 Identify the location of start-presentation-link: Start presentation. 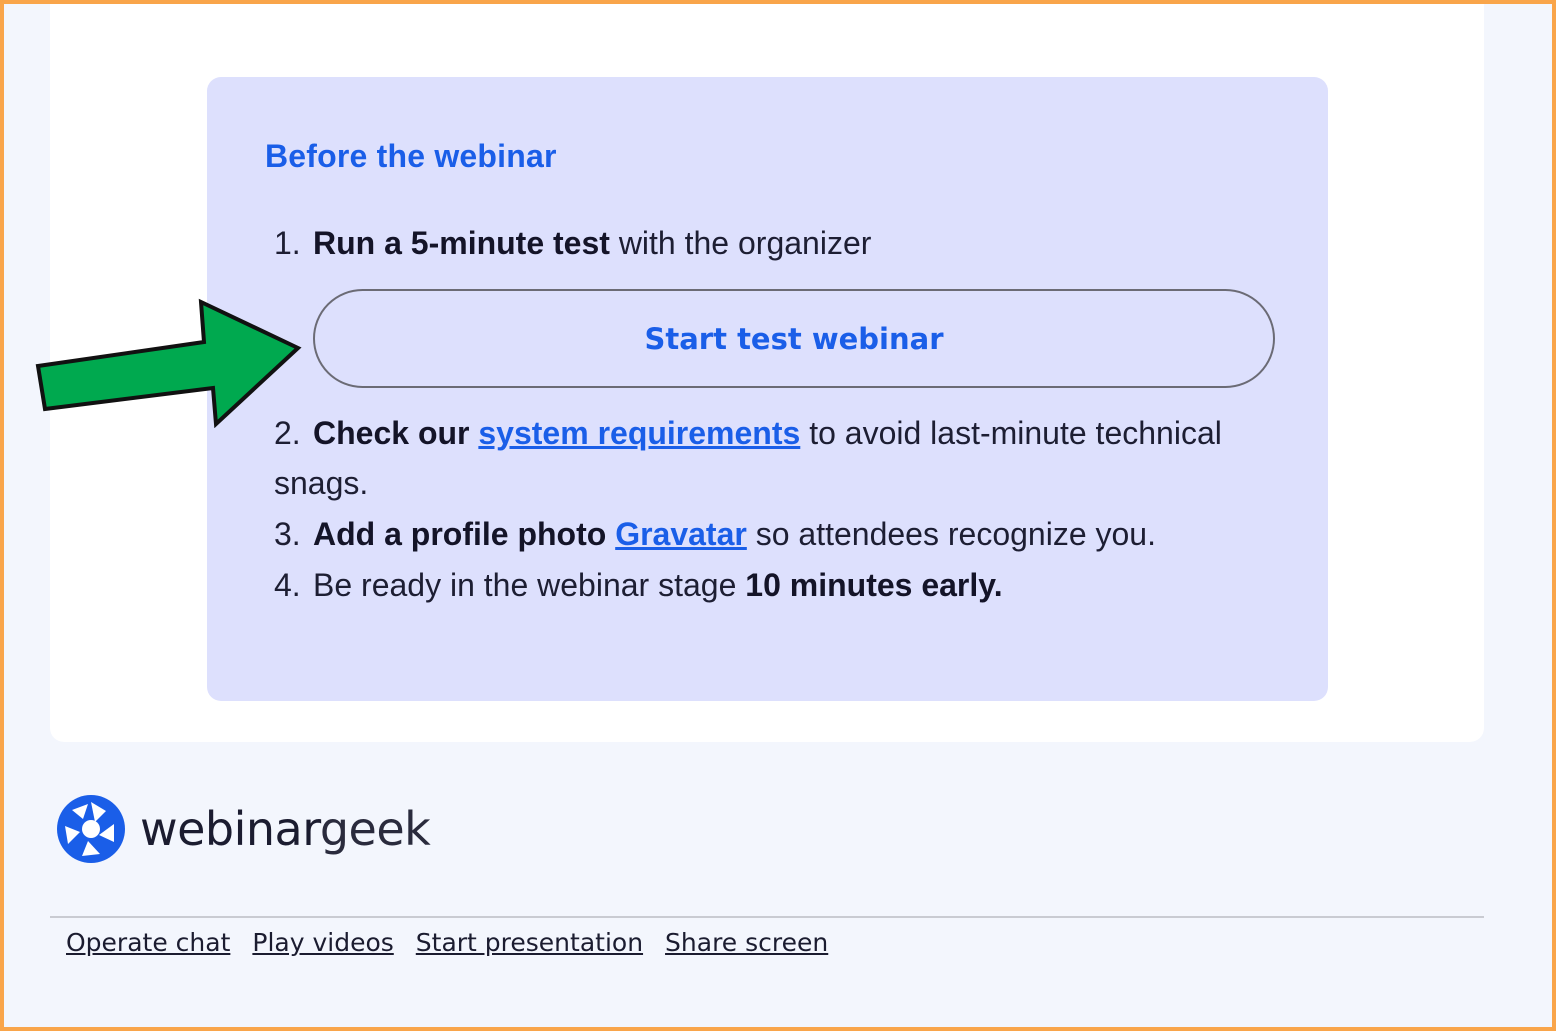
(529, 942).